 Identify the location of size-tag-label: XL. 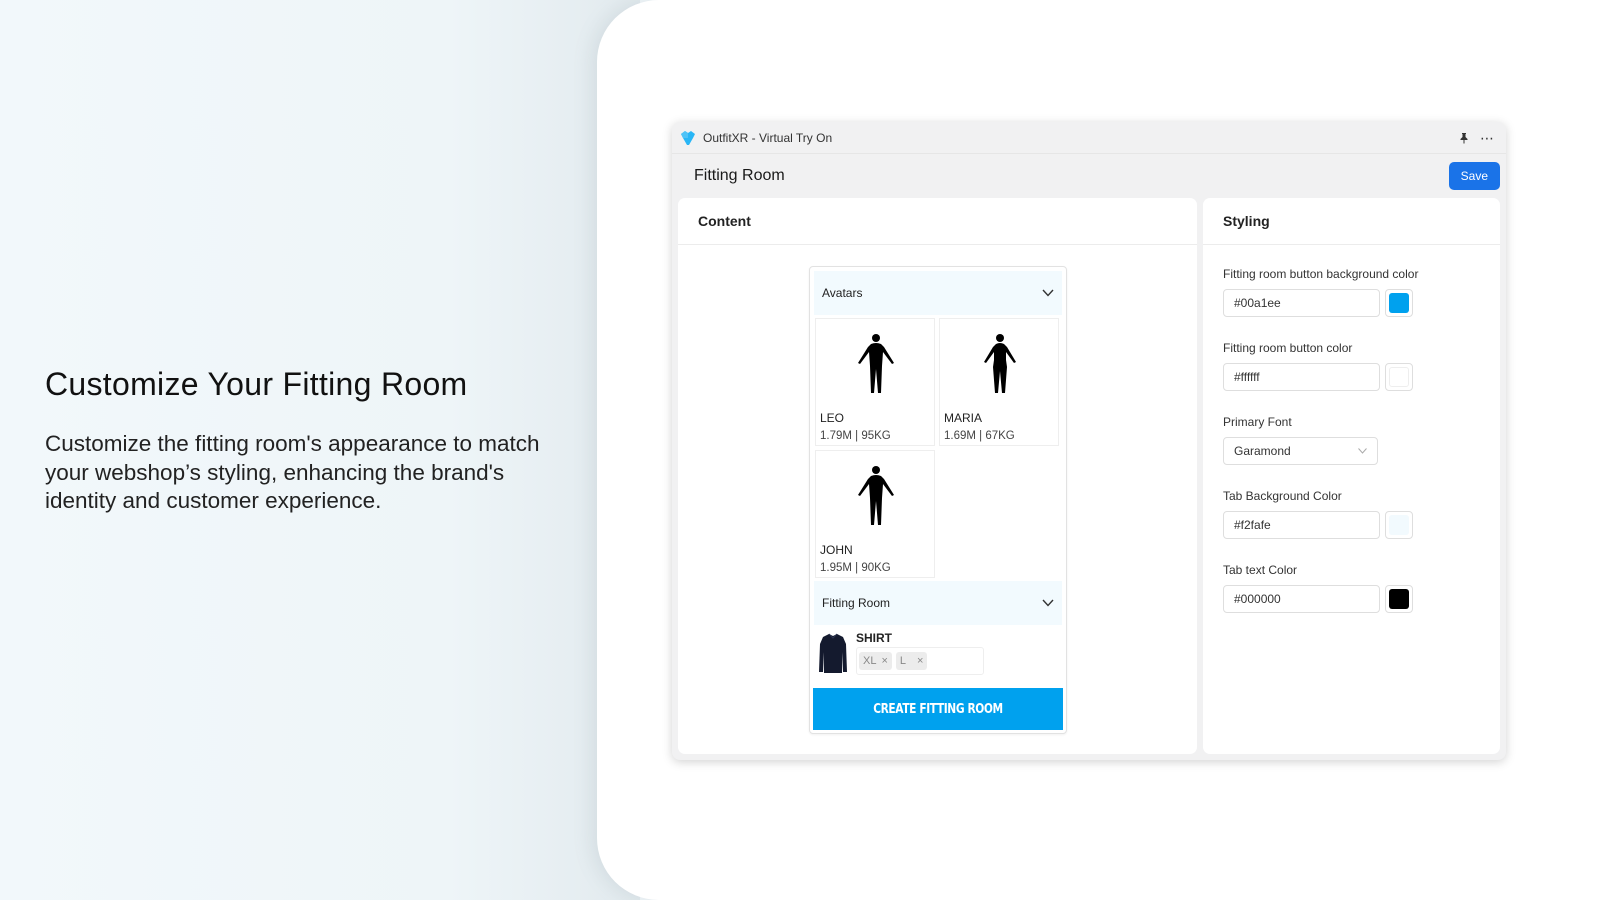
(870, 661).